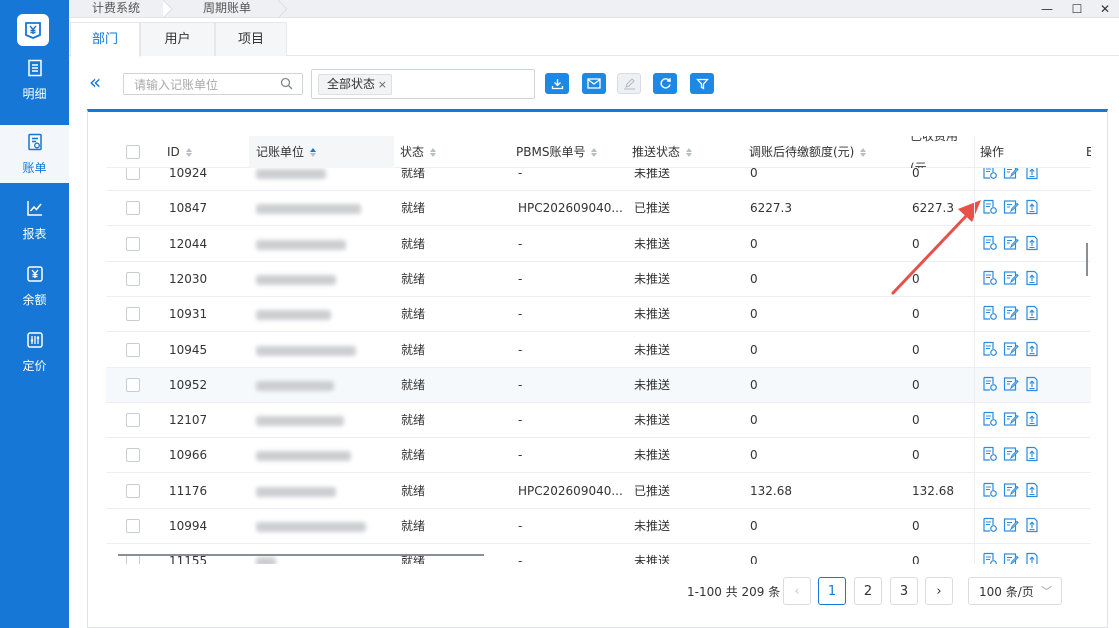 The image size is (1119, 628). What do you see at coordinates (34, 80) in the screenshot?
I see `sidebar-item-0: 明细` at bounding box center [34, 80].